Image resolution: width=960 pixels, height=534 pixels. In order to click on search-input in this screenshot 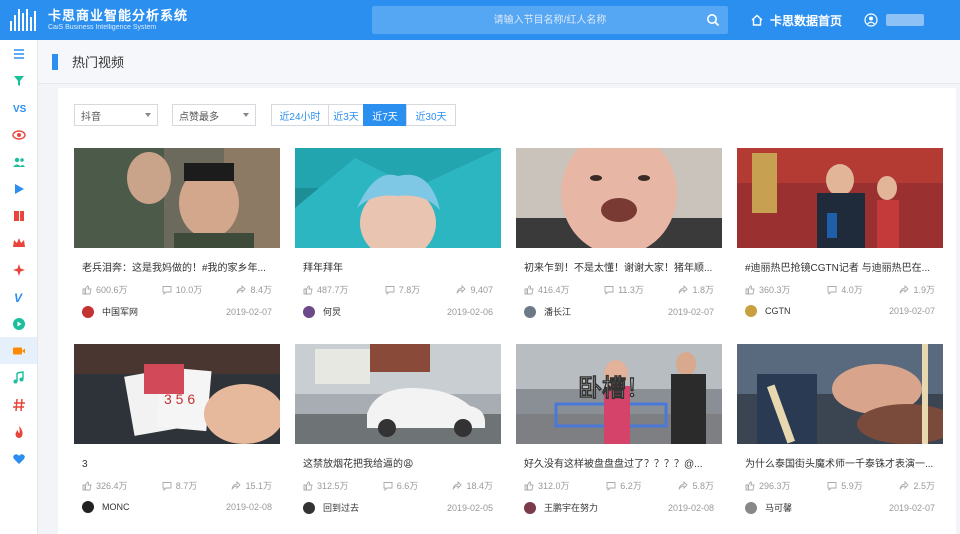, I will do `click(550, 20)`.